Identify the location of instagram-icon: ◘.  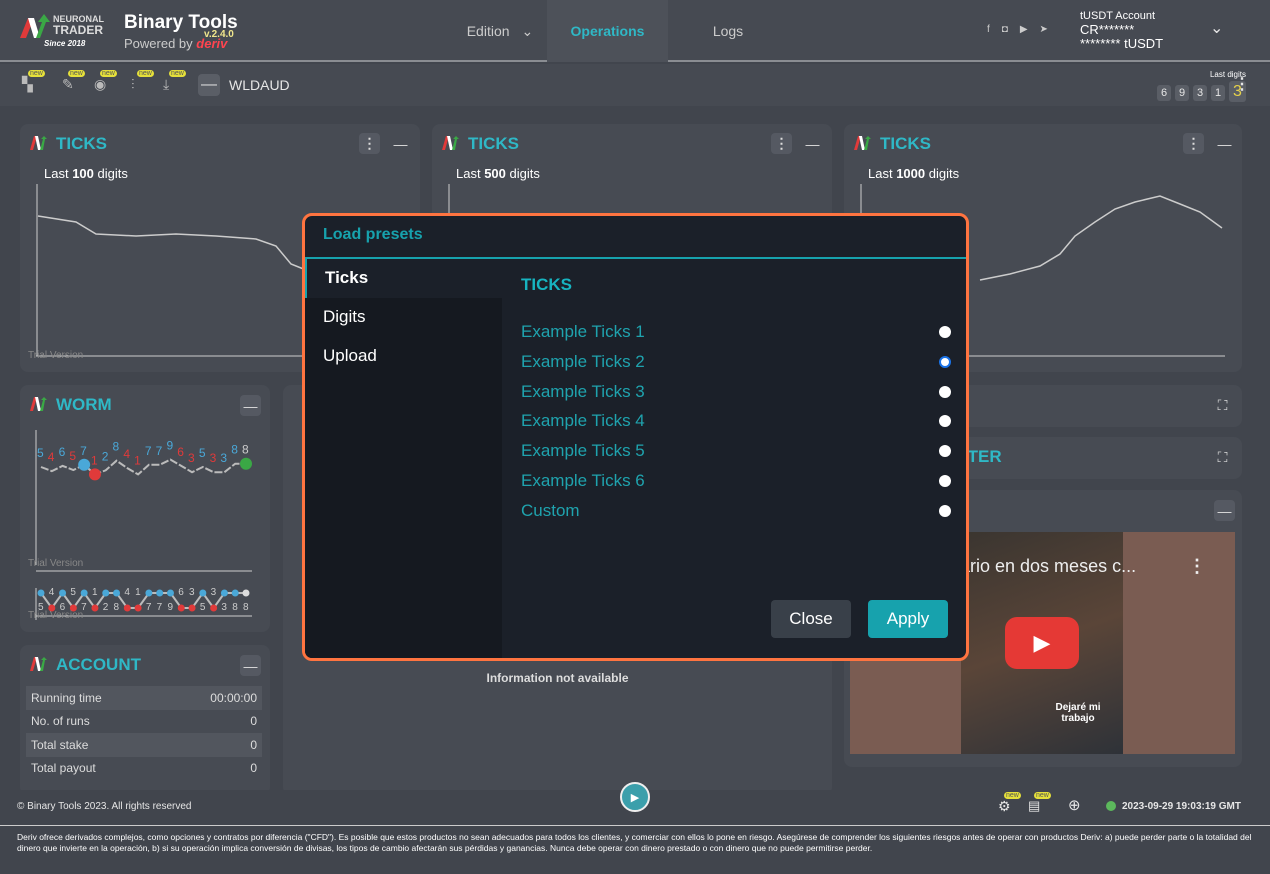
(1005, 29).